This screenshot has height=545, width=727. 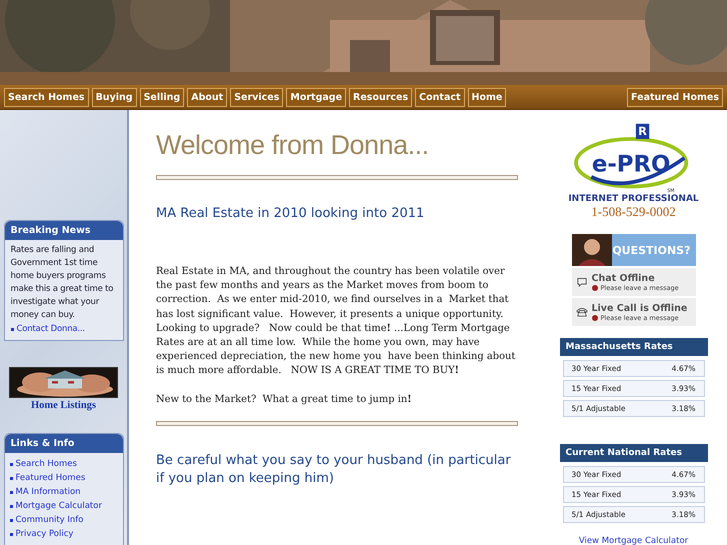 What do you see at coordinates (635, 278) in the screenshot?
I see `status-title: Chat Offline` at bounding box center [635, 278].